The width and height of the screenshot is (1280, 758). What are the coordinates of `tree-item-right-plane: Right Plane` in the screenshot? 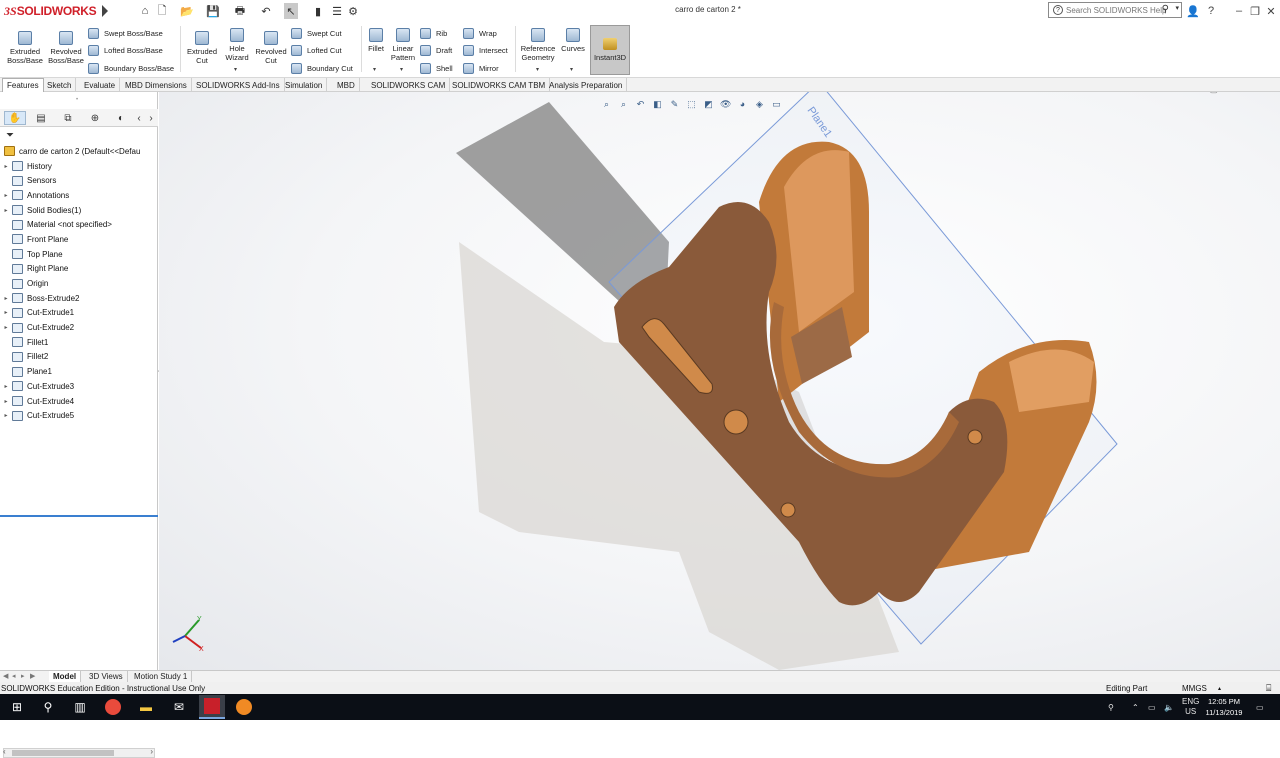 It's located at (79, 269).